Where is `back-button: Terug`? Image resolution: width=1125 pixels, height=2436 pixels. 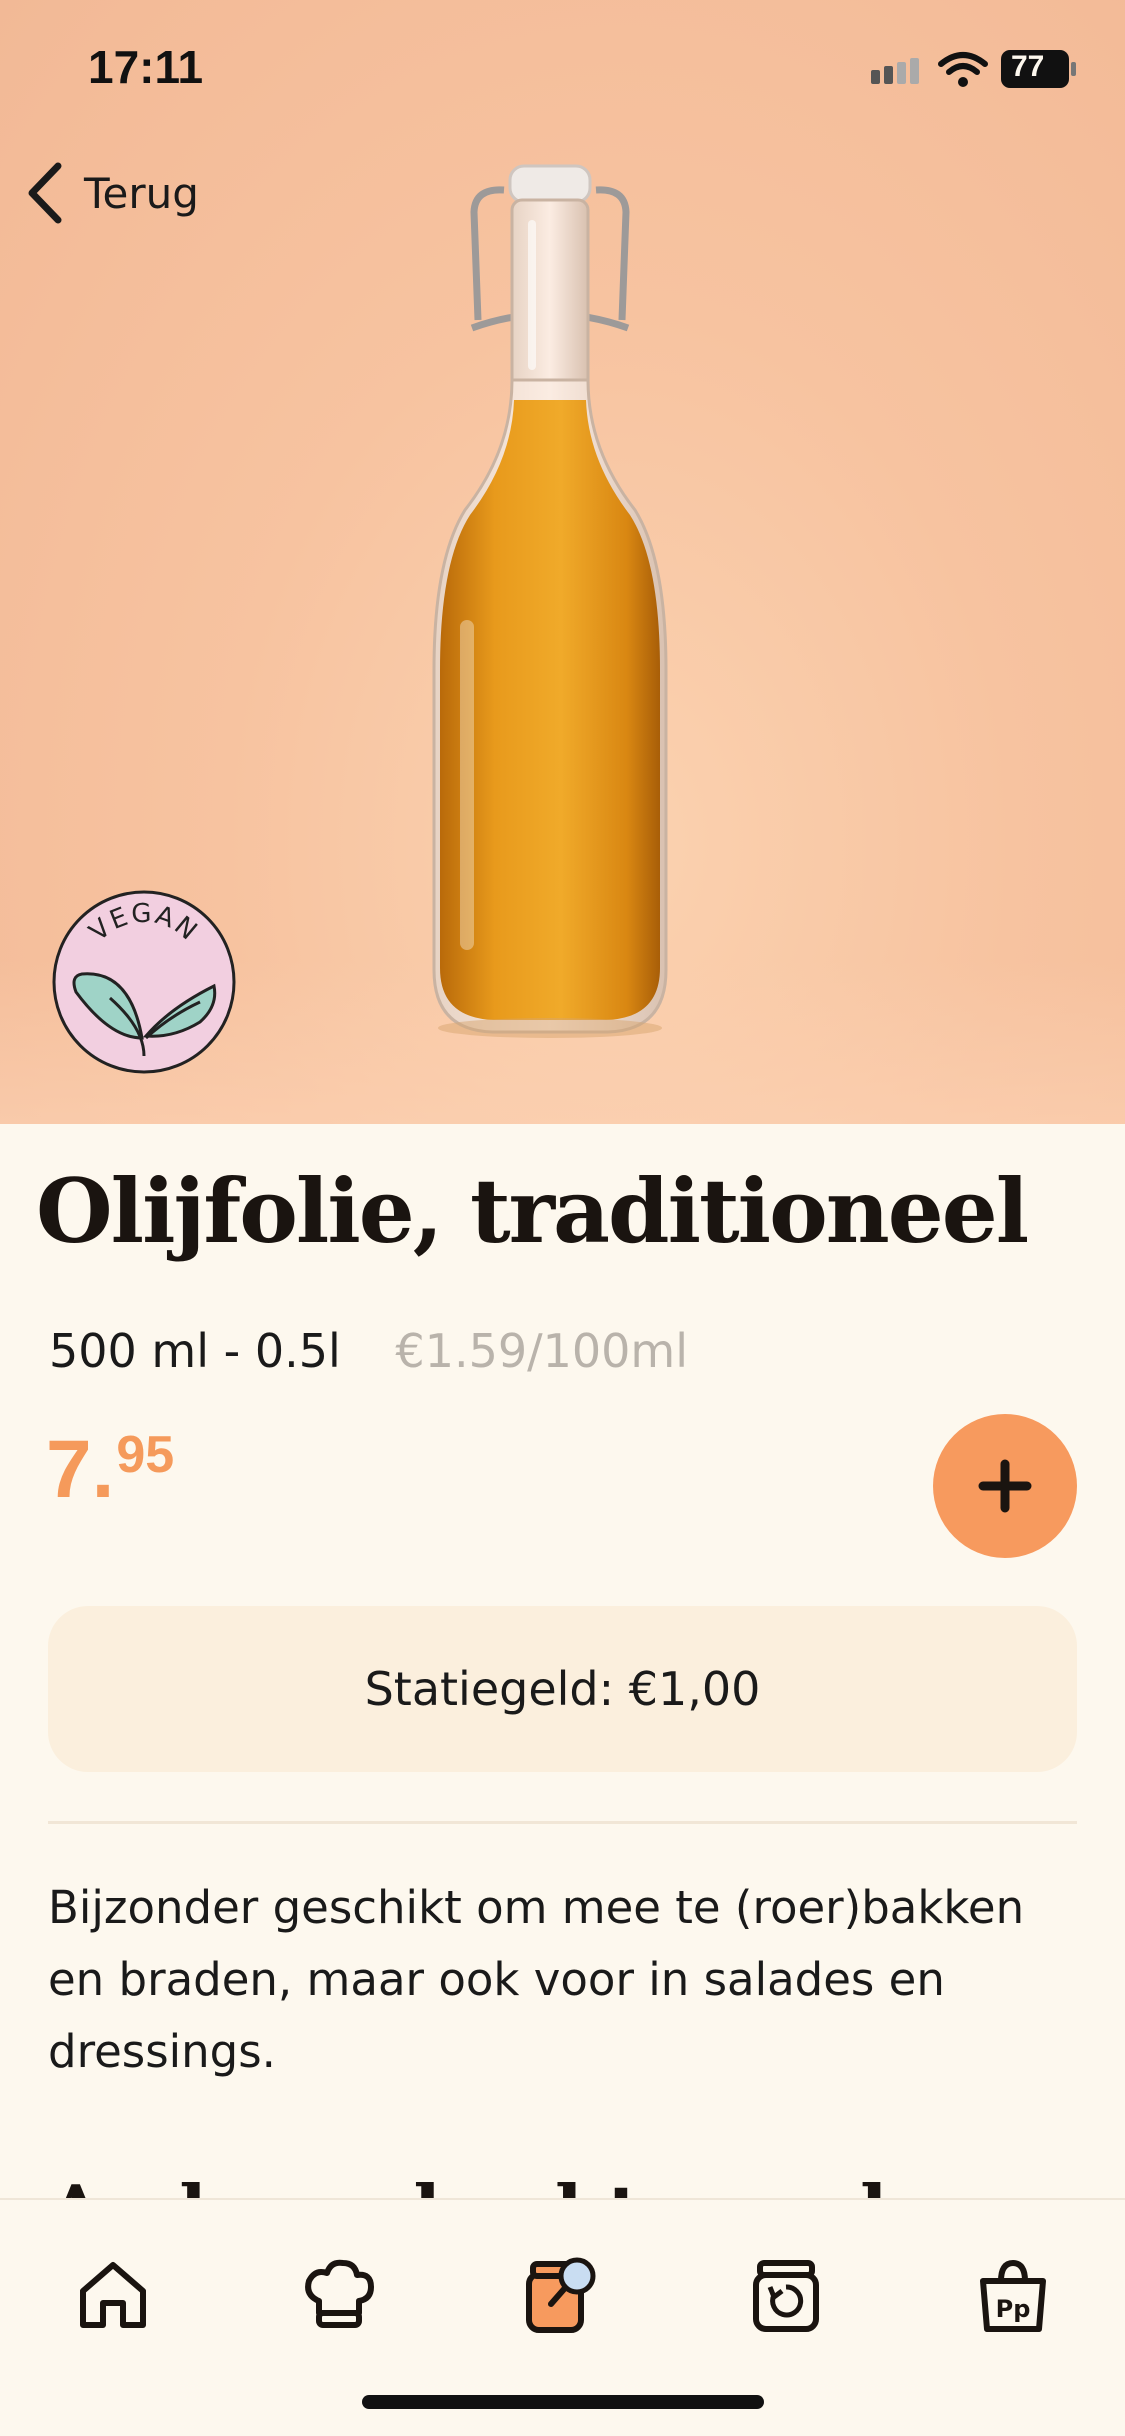 back-button: Terug is located at coordinates (110, 193).